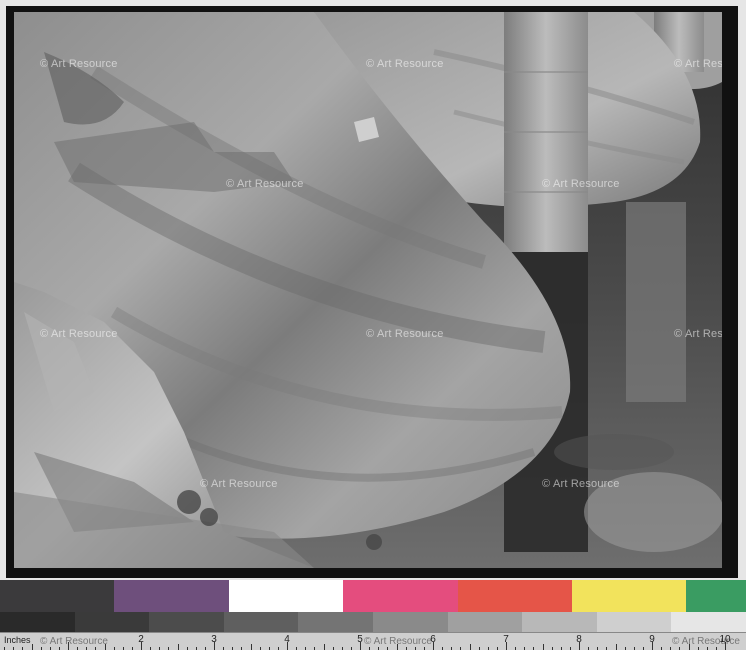 Image resolution: width=746 pixels, height=650 pixels. What do you see at coordinates (17, 640) in the screenshot?
I see `ruler-label: Inches` at bounding box center [17, 640].